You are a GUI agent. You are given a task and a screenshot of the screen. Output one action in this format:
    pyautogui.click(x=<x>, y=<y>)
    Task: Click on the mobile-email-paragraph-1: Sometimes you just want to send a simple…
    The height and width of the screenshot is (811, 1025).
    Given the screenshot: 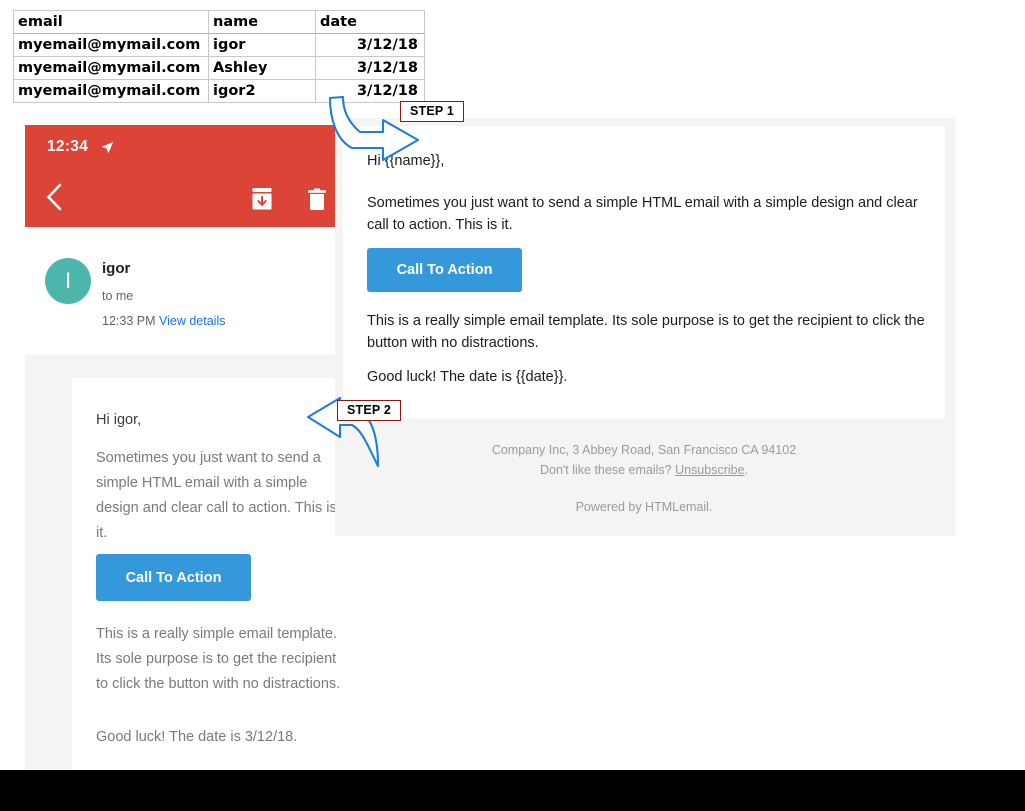 What is the action you would take?
    pyautogui.click(x=216, y=495)
    